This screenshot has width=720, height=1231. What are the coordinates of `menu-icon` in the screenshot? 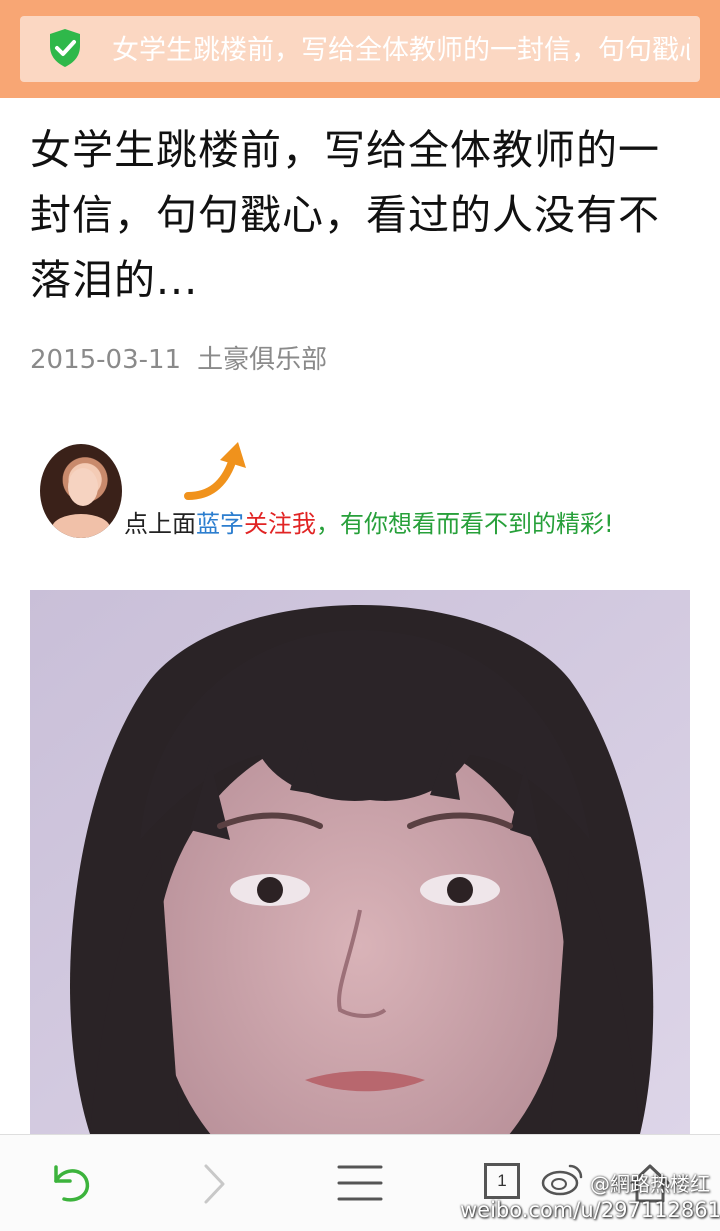 It's located at (360, 1183).